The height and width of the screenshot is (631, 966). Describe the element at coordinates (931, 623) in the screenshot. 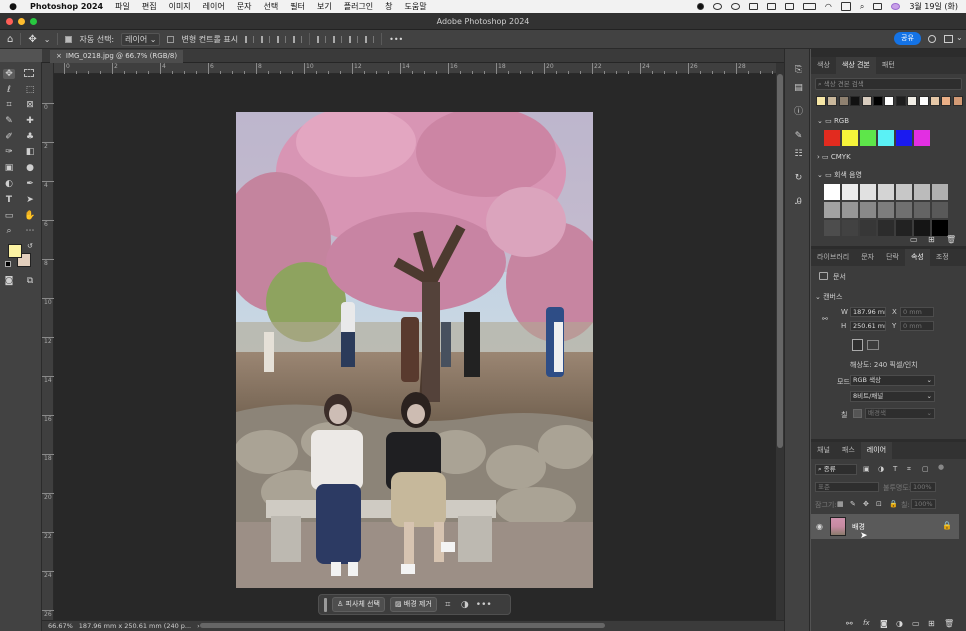

I see `new-layer-icon: ⊞` at that location.